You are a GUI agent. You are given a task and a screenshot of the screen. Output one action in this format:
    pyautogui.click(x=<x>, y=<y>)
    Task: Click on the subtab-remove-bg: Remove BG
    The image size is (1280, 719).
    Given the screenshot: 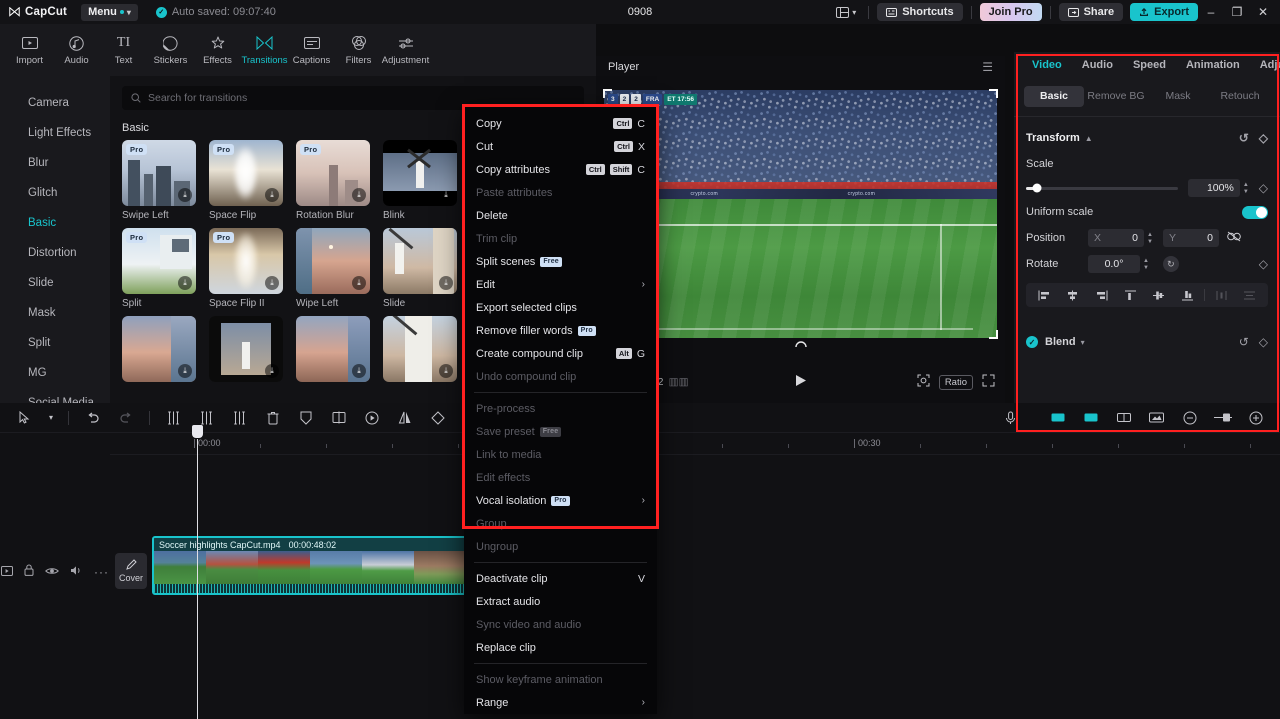 What is the action you would take?
    pyautogui.click(x=1116, y=96)
    